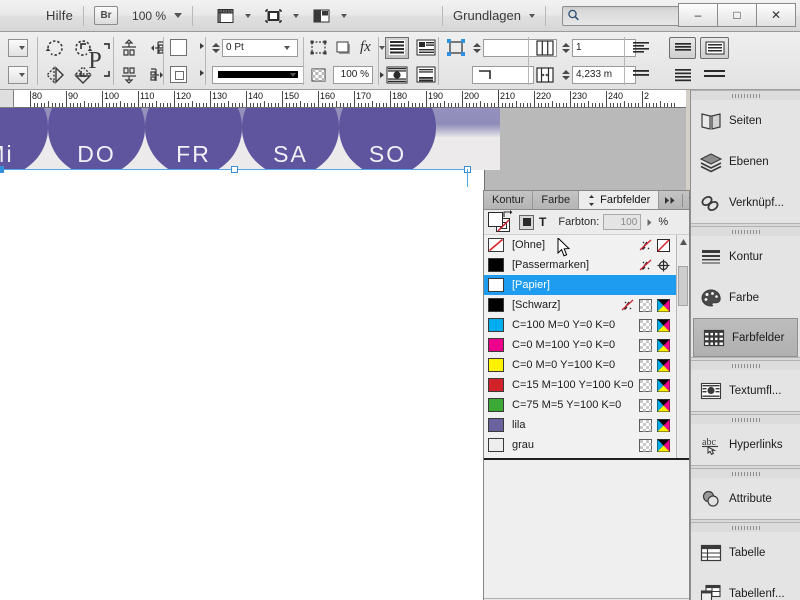  What do you see at coordinates (745, 120) in the screenshot?
I see `dock-item-seiten: Seiten` at bounding box center [745, 120].